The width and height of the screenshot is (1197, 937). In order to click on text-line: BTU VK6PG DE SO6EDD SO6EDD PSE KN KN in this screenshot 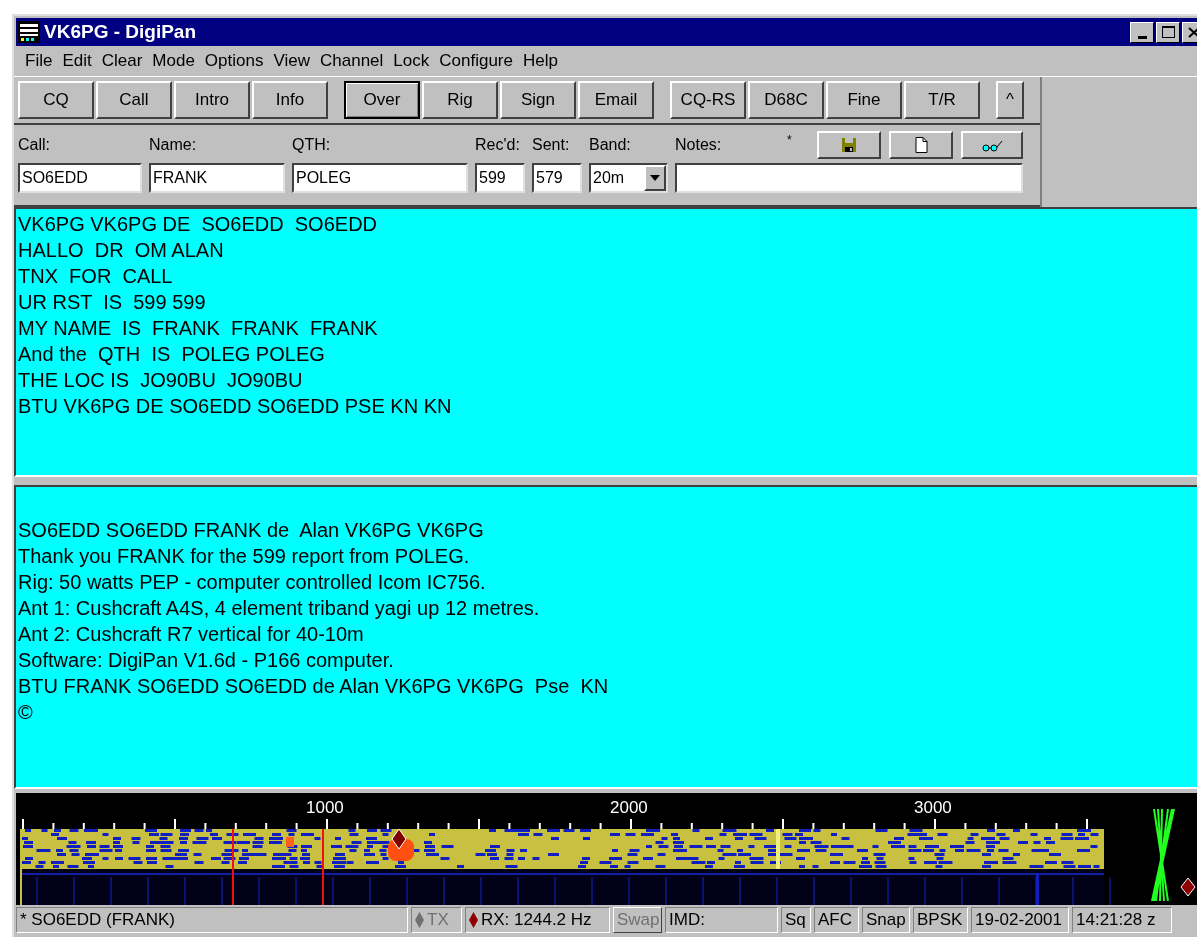, I will do `click(235, 406)`.